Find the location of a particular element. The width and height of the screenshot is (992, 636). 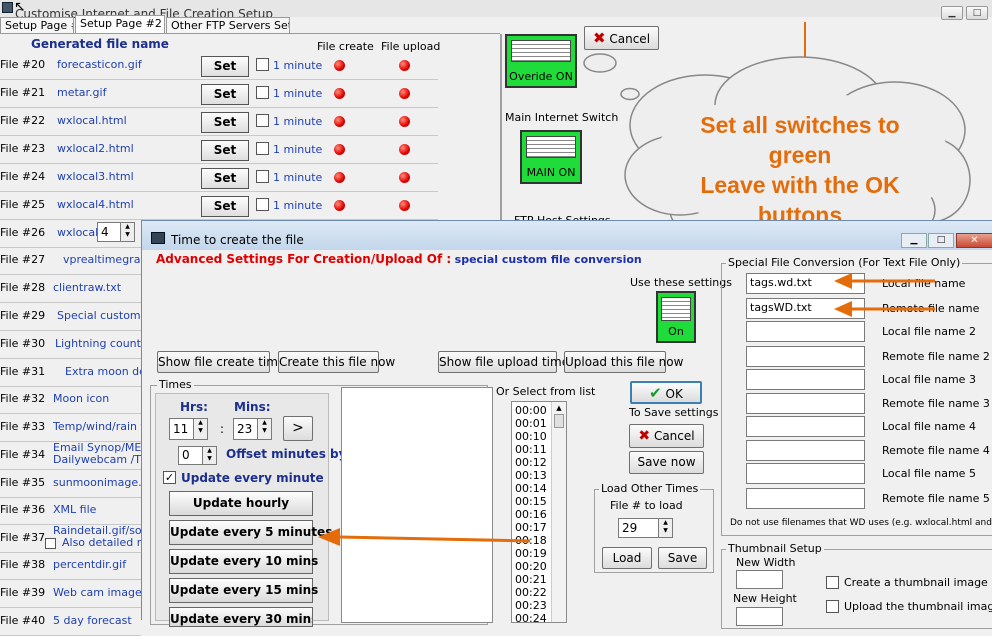

arrow-head-local is located at coordinates (843, 281).